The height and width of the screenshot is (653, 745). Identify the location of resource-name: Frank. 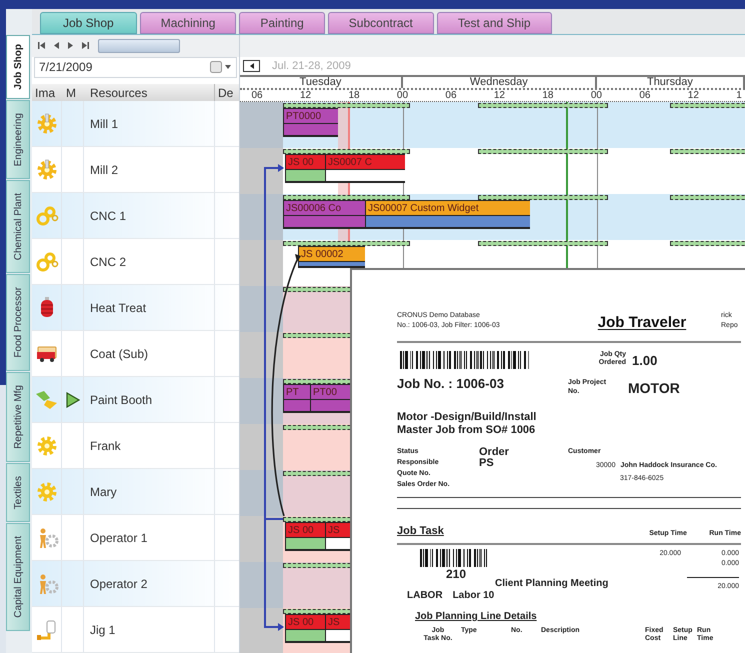
(149, 445).